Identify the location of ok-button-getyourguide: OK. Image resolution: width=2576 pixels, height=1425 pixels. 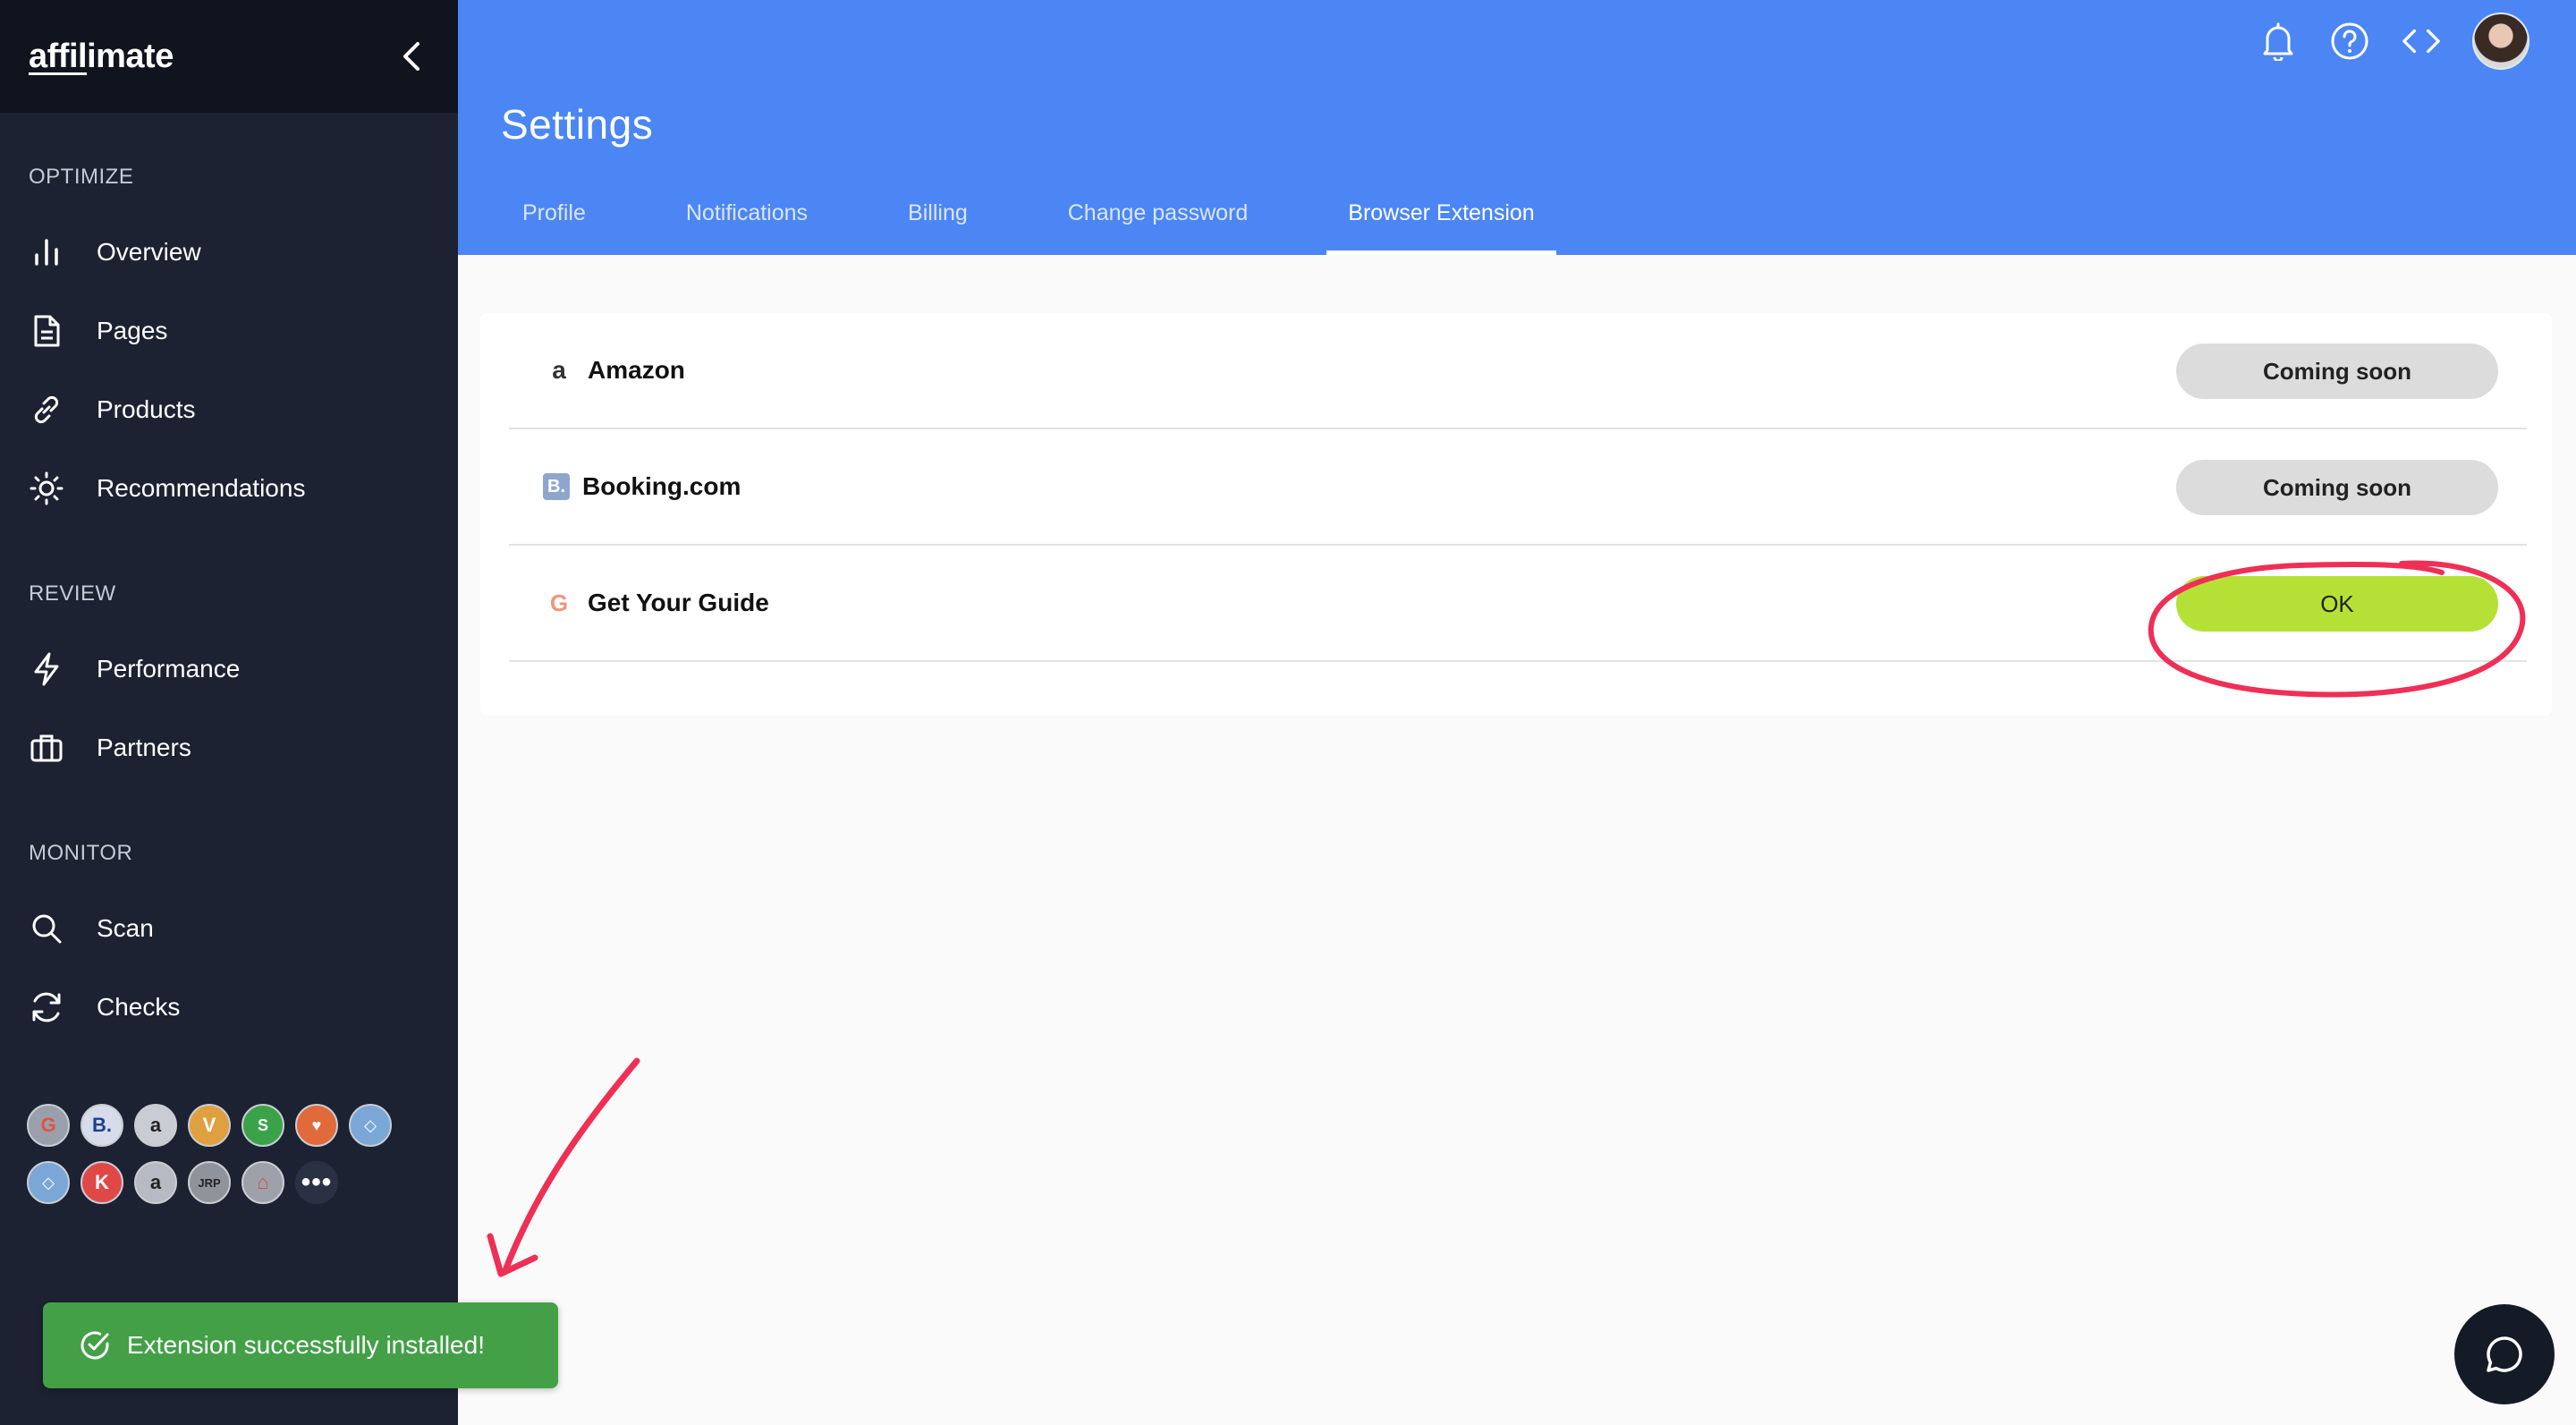
(2337, 604).